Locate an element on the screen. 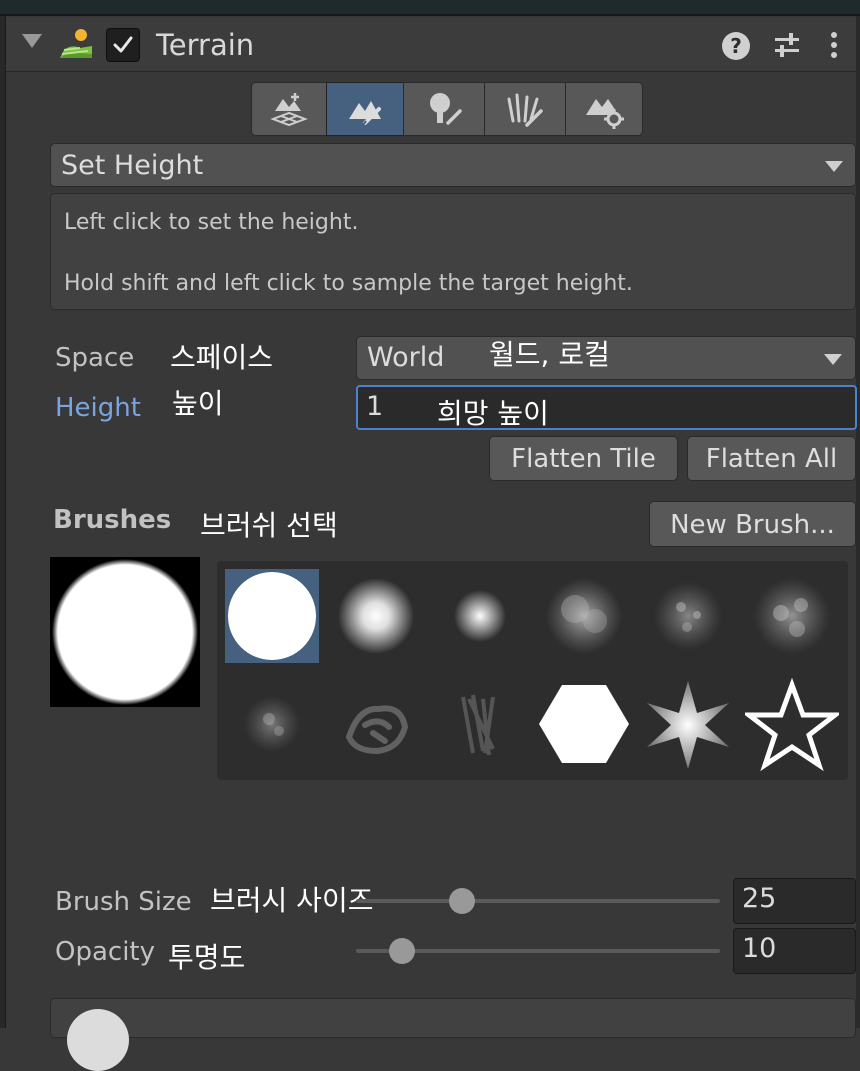 This screenshot has width=860, height=1071. space-label: Space is located at coordinates (95, 358).